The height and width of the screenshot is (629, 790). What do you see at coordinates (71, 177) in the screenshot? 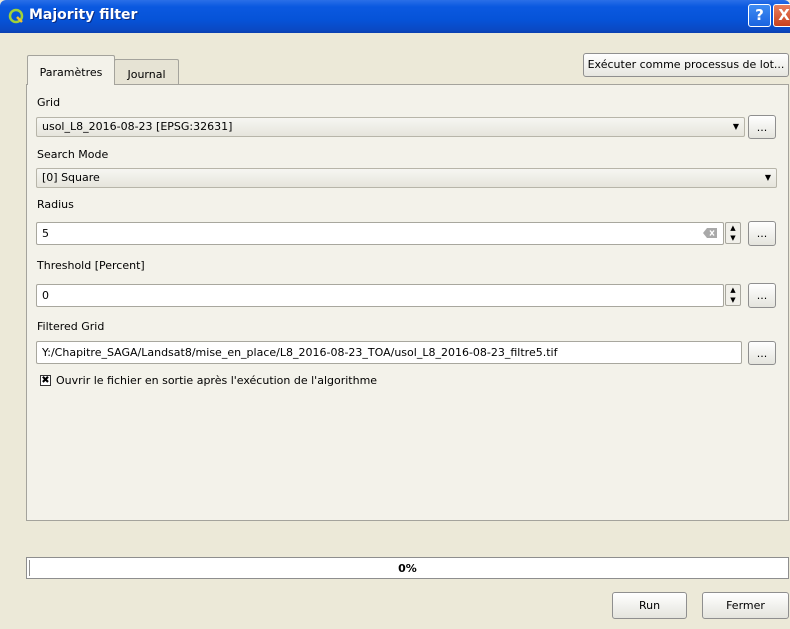
I see `search-mode-value: [0] Square` at bounding box center [71, 177].